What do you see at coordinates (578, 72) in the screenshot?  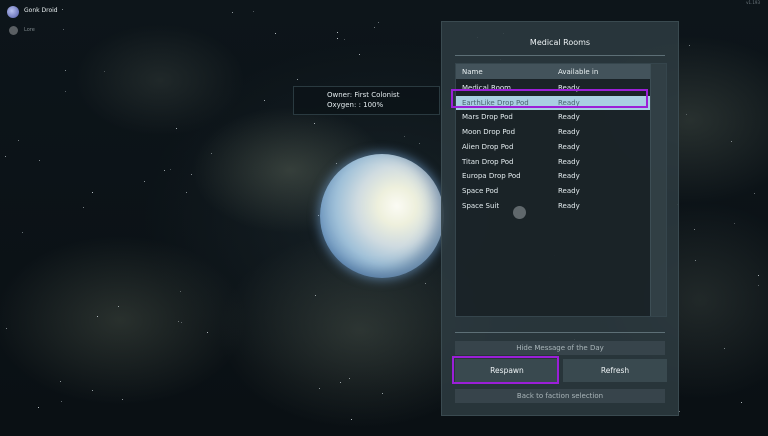 I see `column-available-header: Available in` at bounding box center [578, 72].